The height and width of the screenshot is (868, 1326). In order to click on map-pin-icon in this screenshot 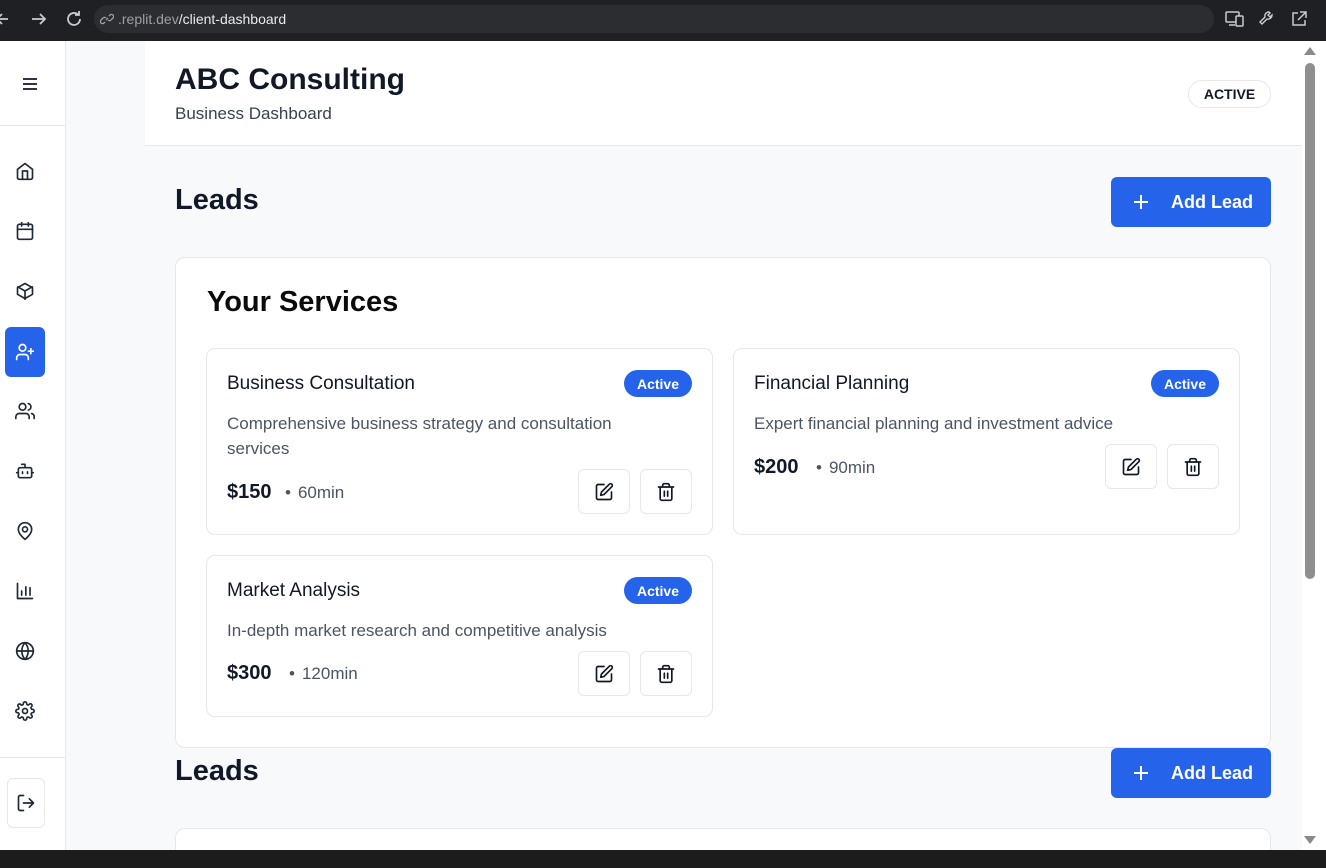, I will do `click(25, 531)`.